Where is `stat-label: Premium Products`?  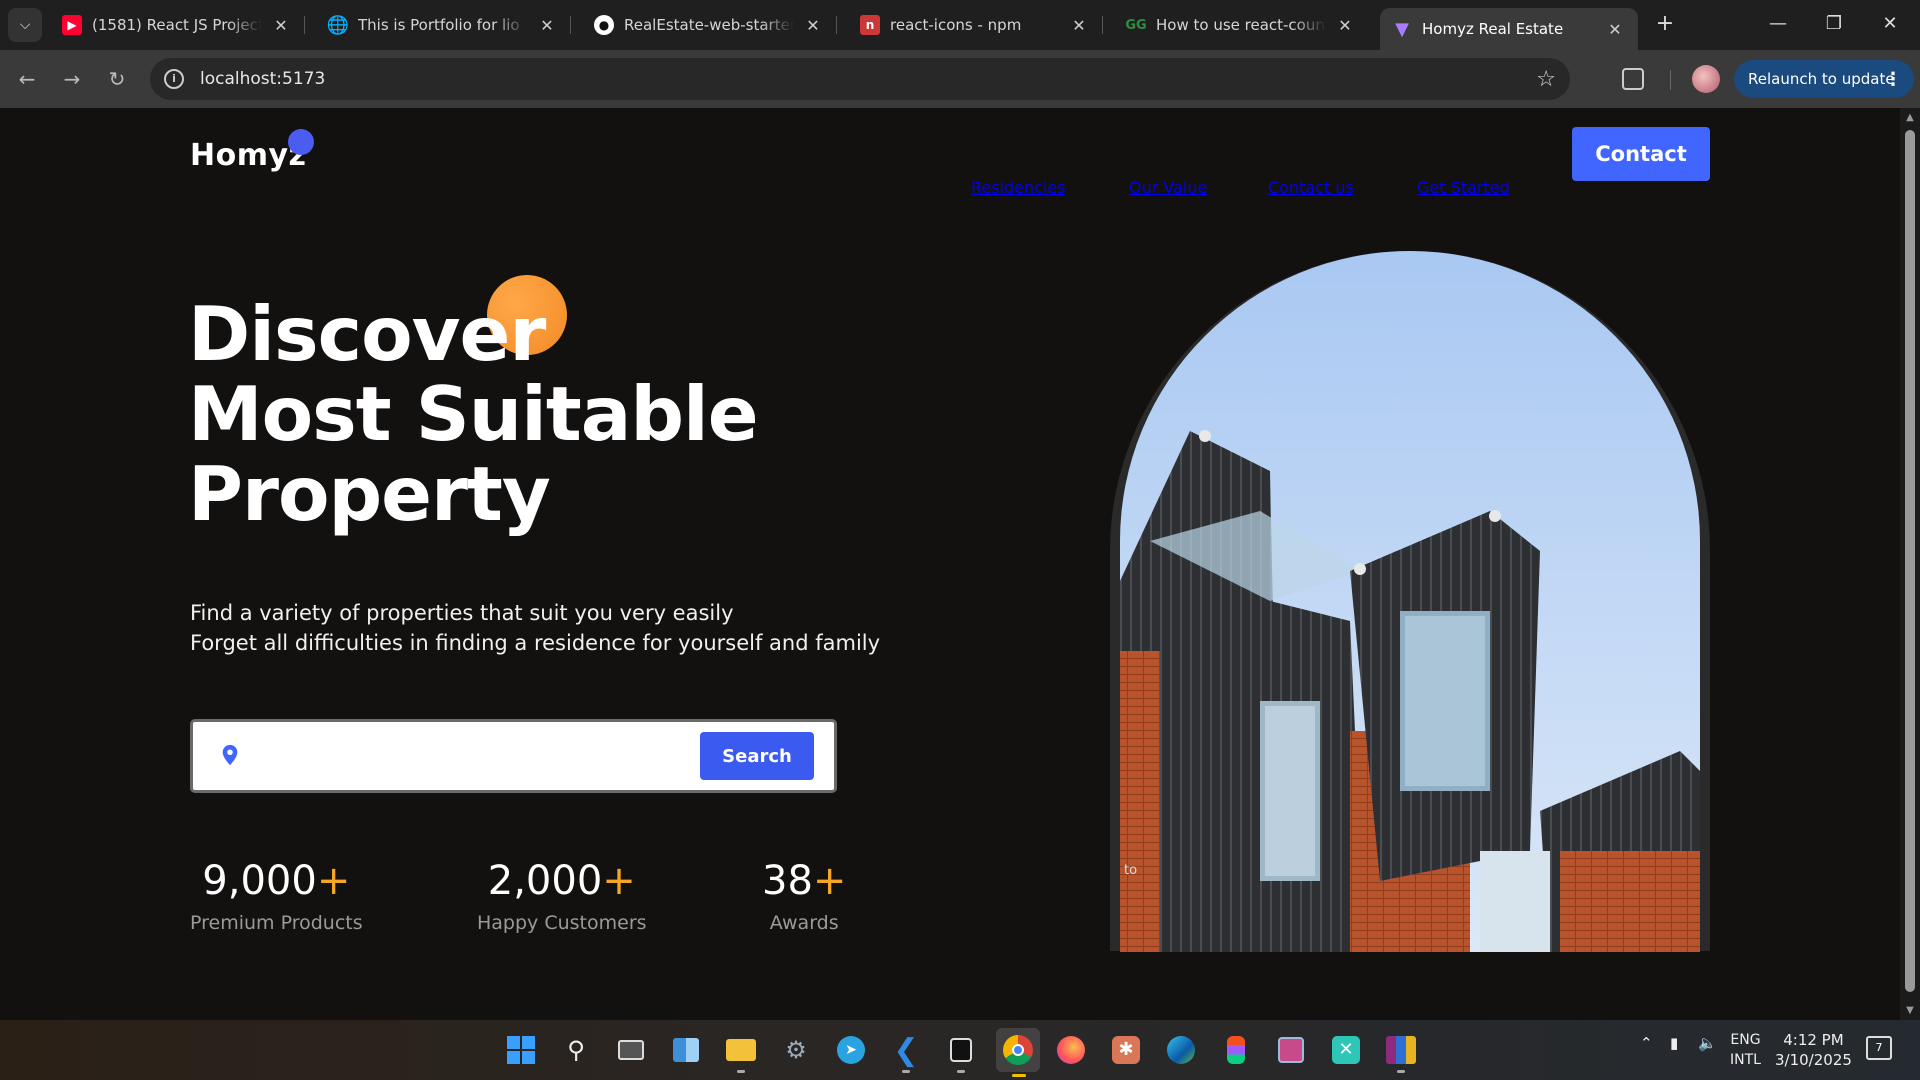
stat-label: Premium Products is located at coordinates (276, 923).